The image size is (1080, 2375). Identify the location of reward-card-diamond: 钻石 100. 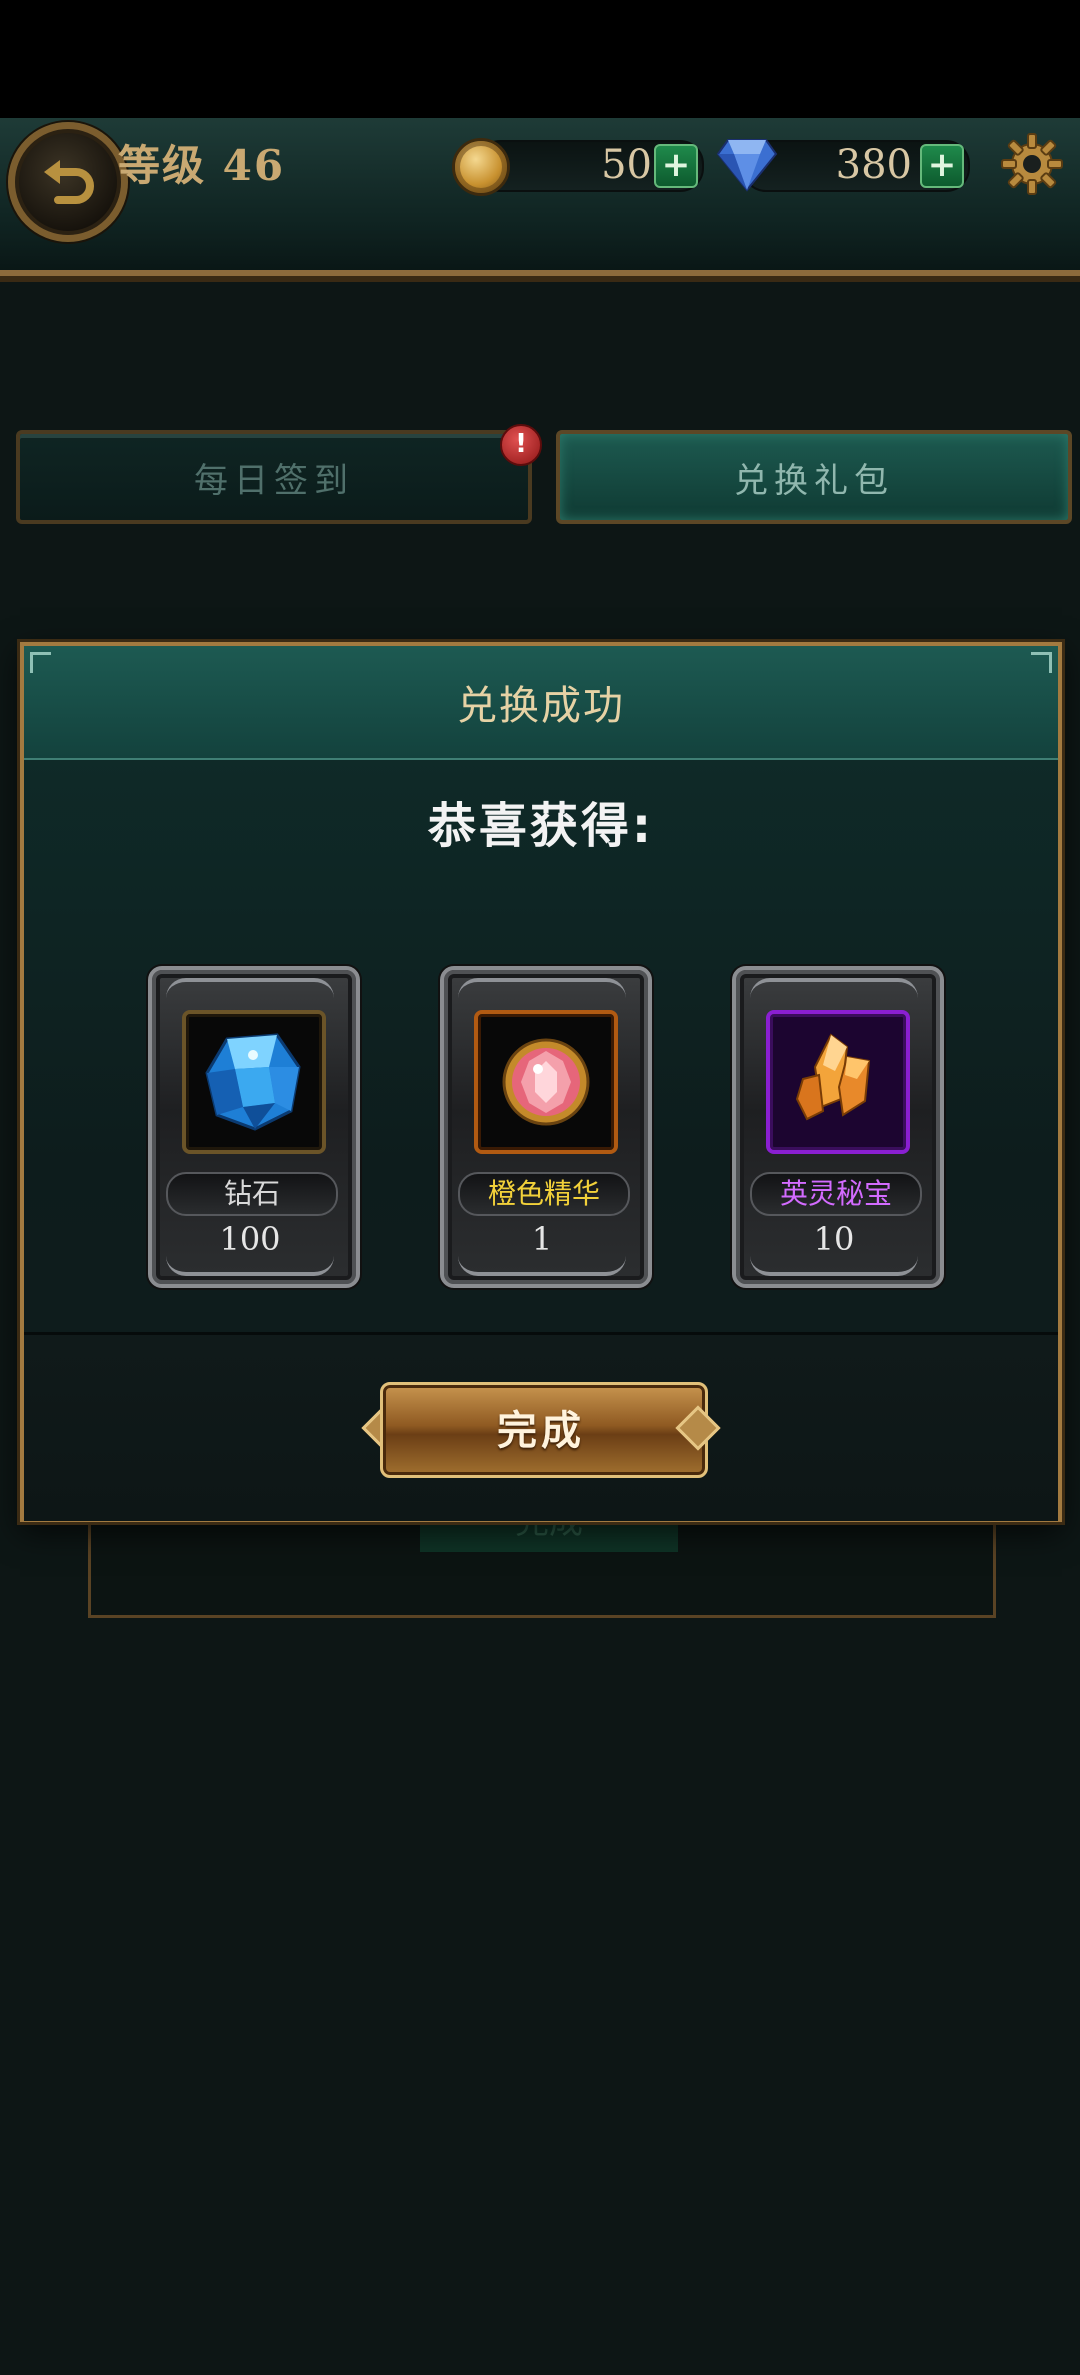
(254, 1127).